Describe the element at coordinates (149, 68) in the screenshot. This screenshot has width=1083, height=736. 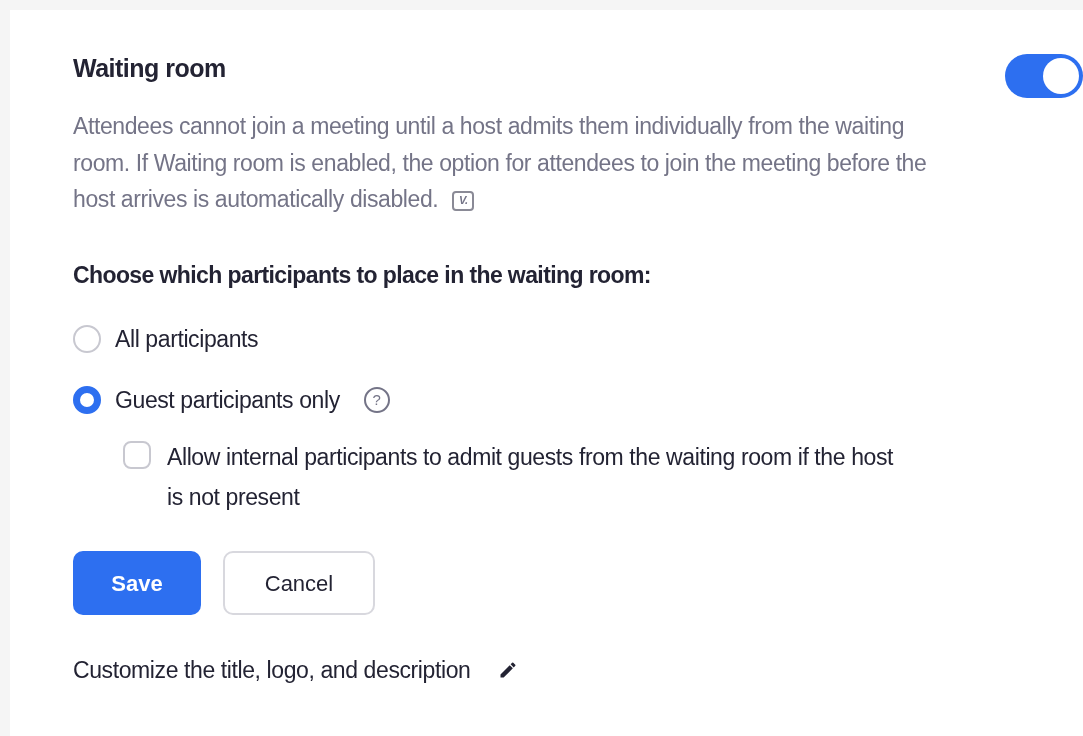
I see `setting-title: Waiting room` at that location.